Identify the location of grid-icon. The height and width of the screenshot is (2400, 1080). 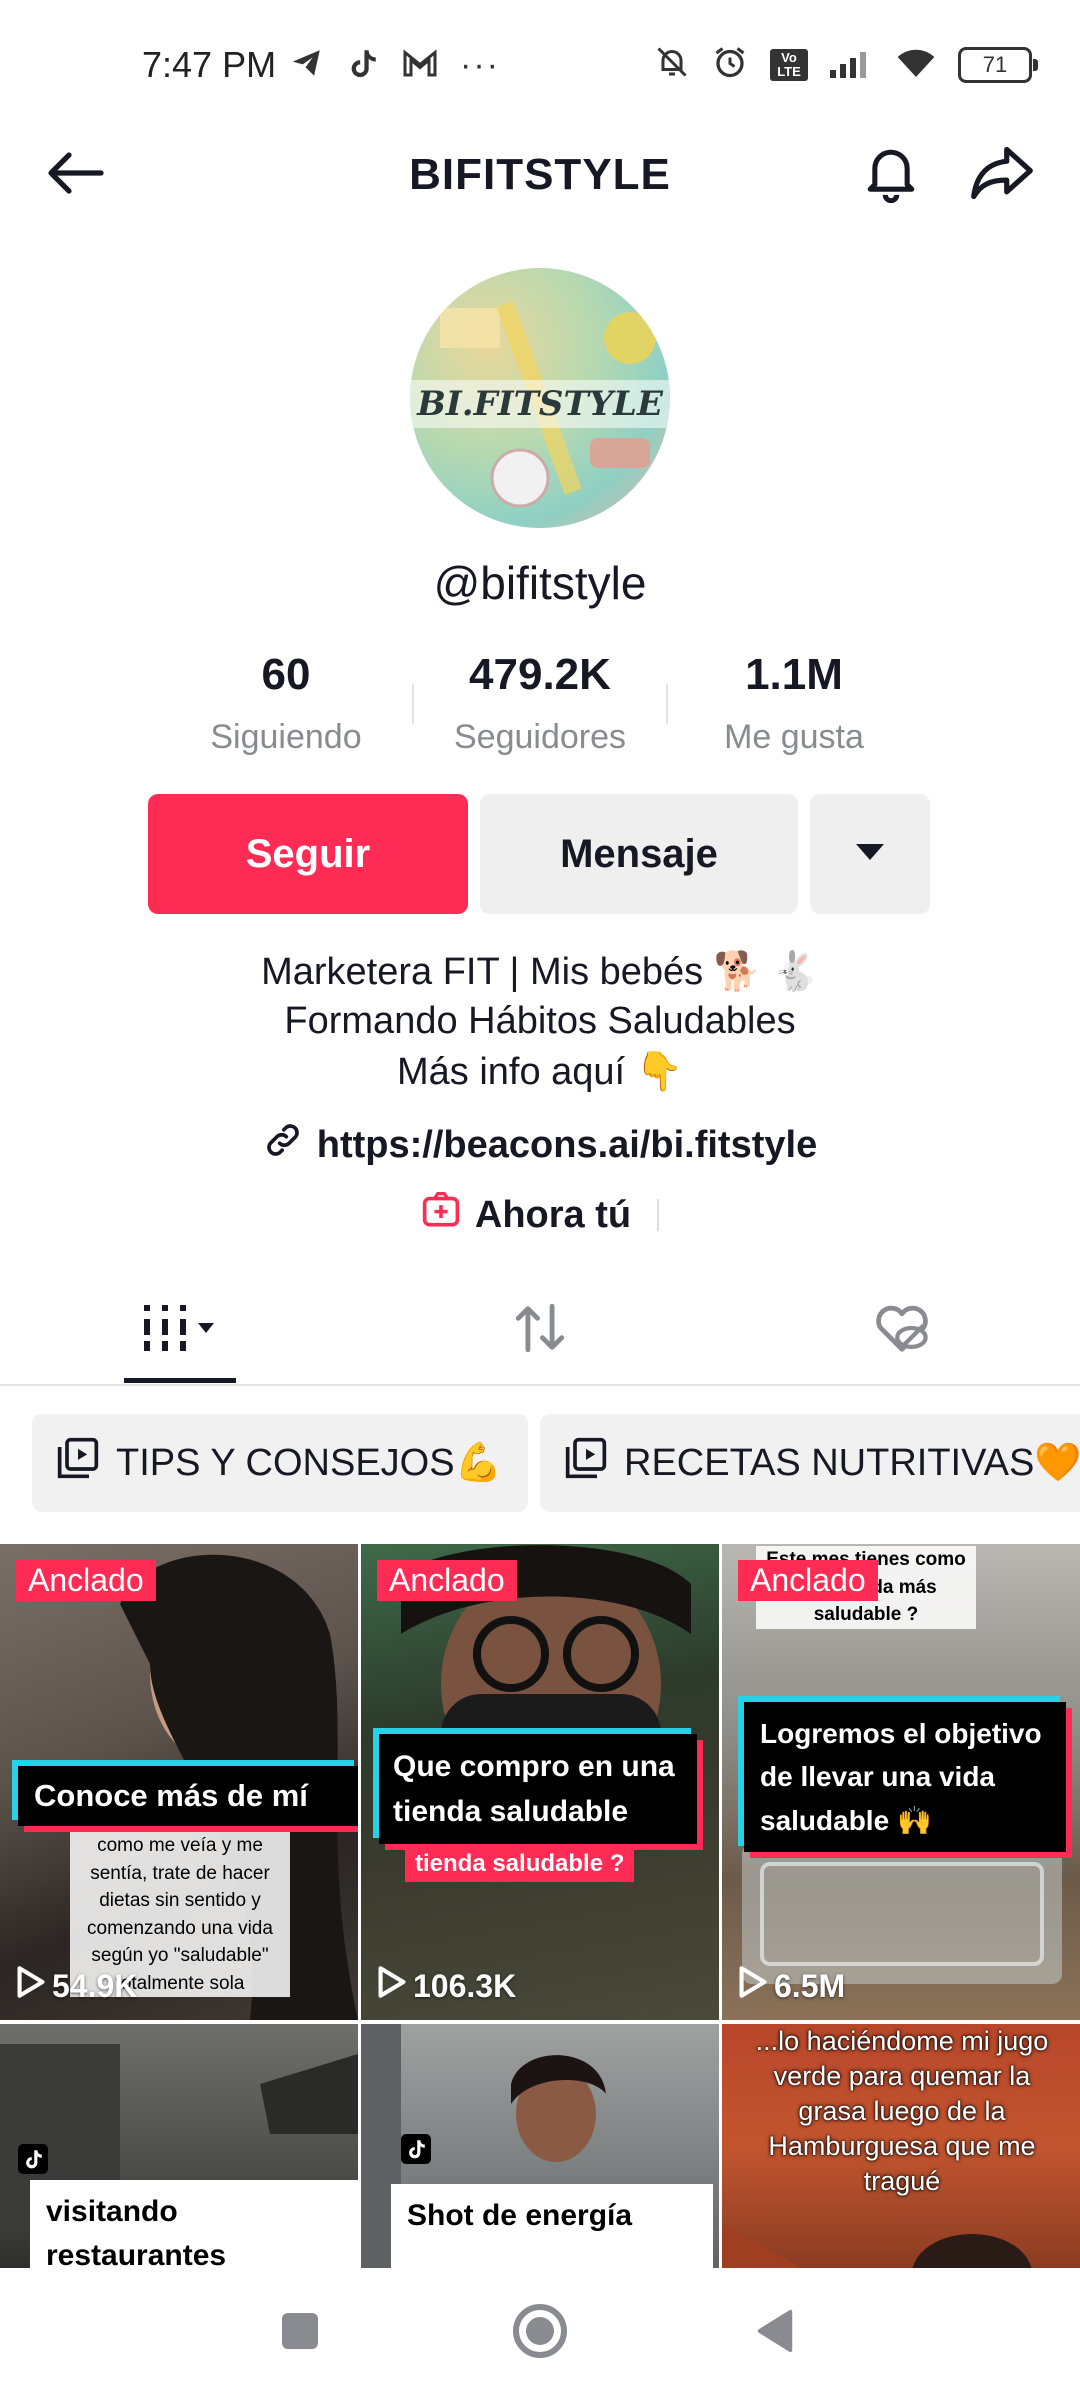
(180, 1330).